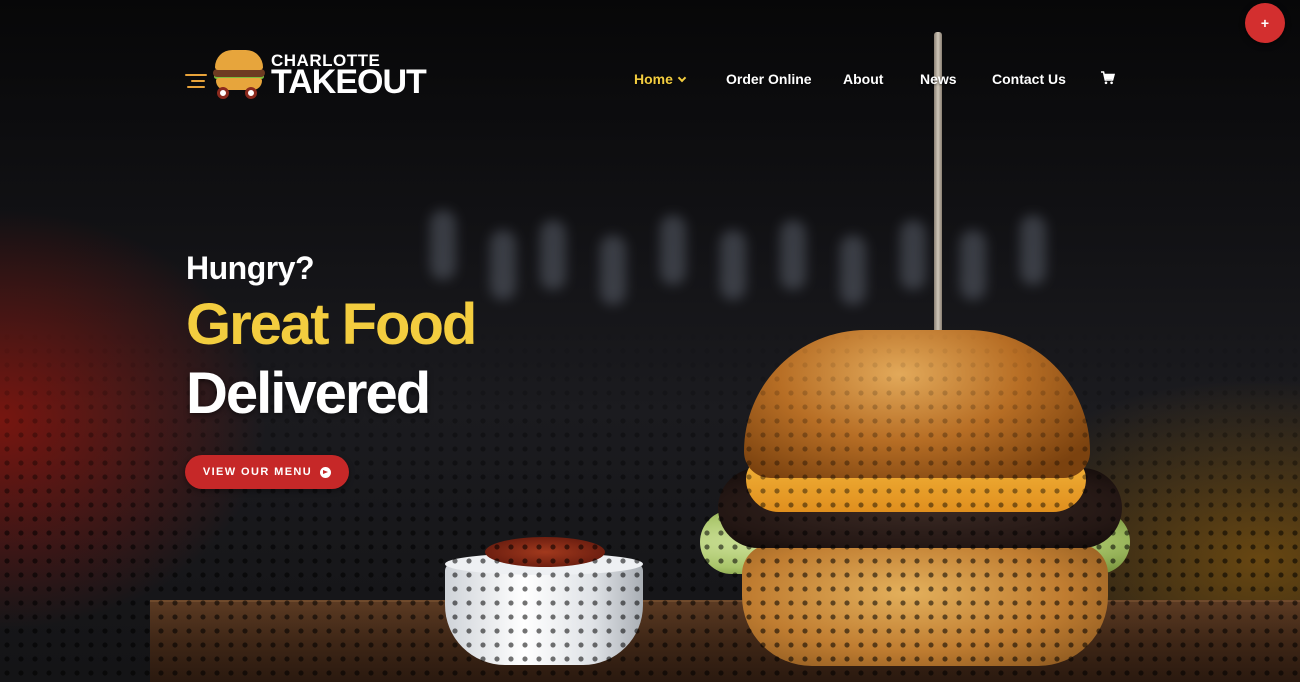  Describe the element at coordinates (863, 79) in the screenshot. I see `nav-about: About` at that location.